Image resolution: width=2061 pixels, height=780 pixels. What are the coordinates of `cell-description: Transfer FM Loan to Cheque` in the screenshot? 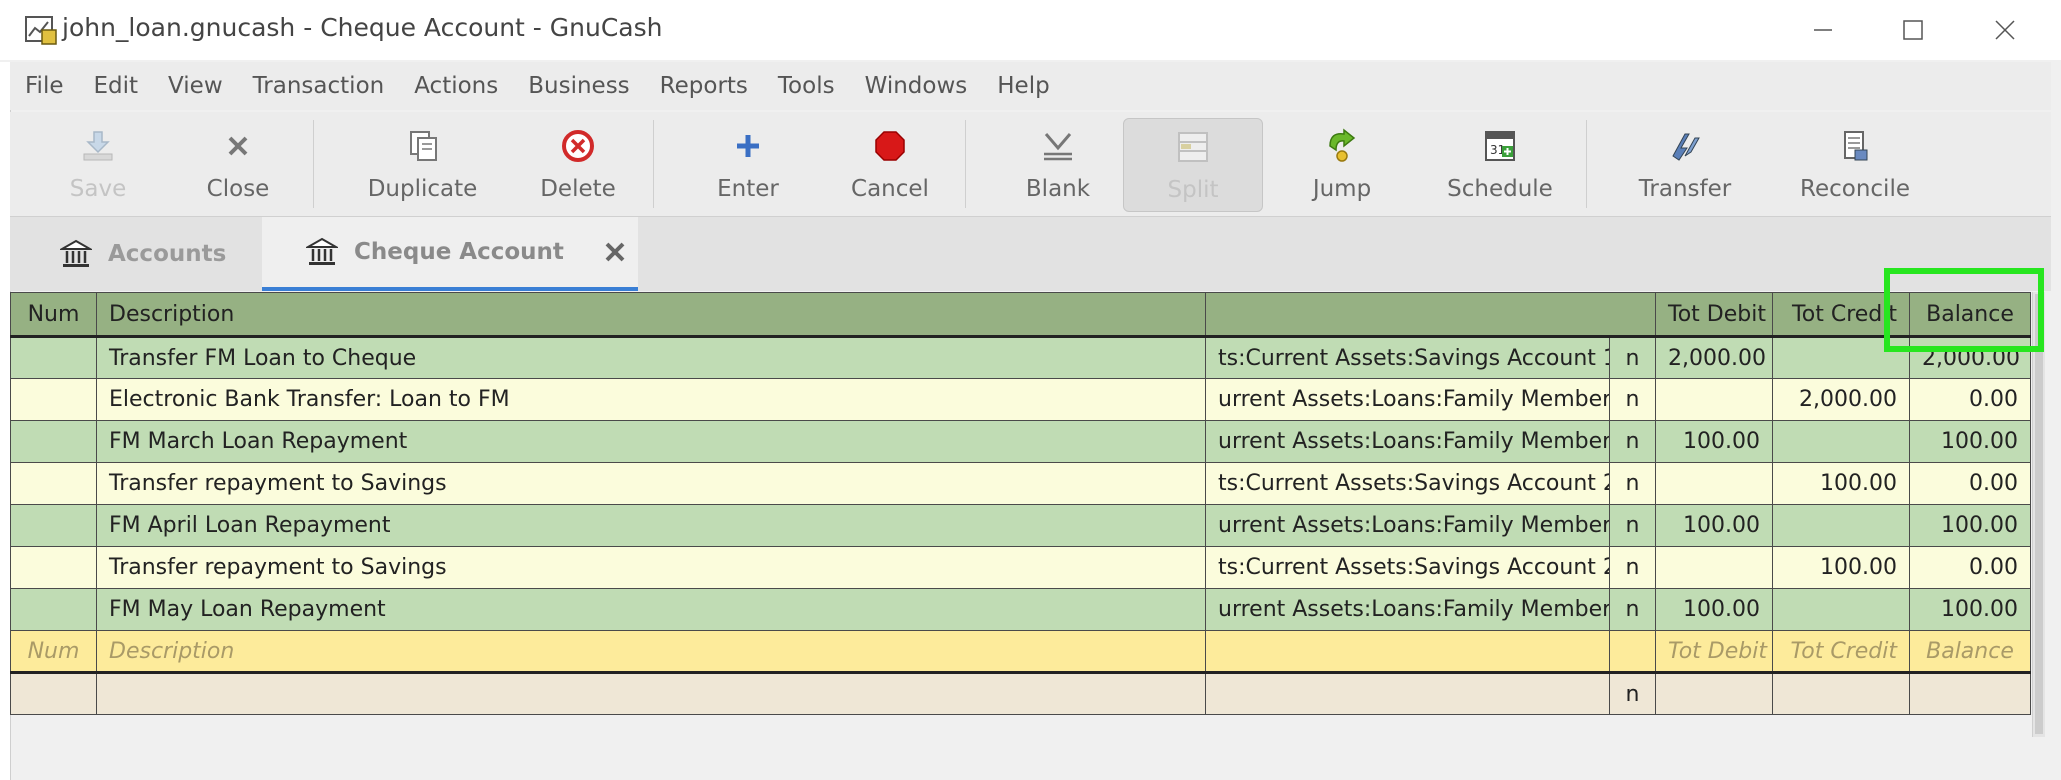 It's located at (651, 357).